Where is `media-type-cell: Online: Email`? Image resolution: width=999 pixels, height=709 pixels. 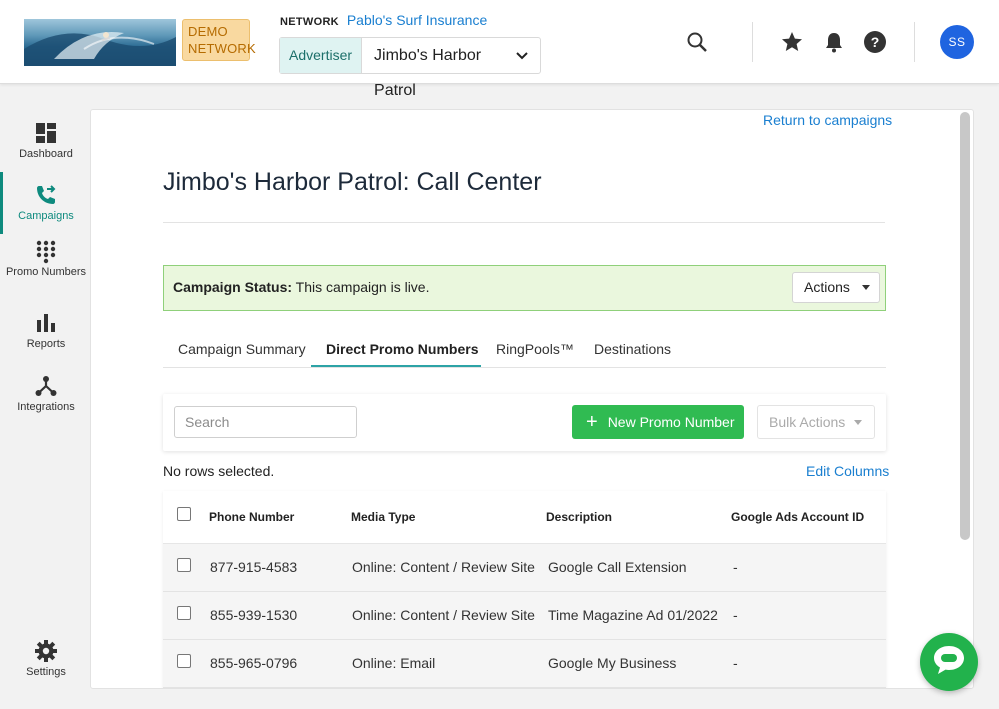
media-type-cell: Online: Email is located at coordinates (394, 663).